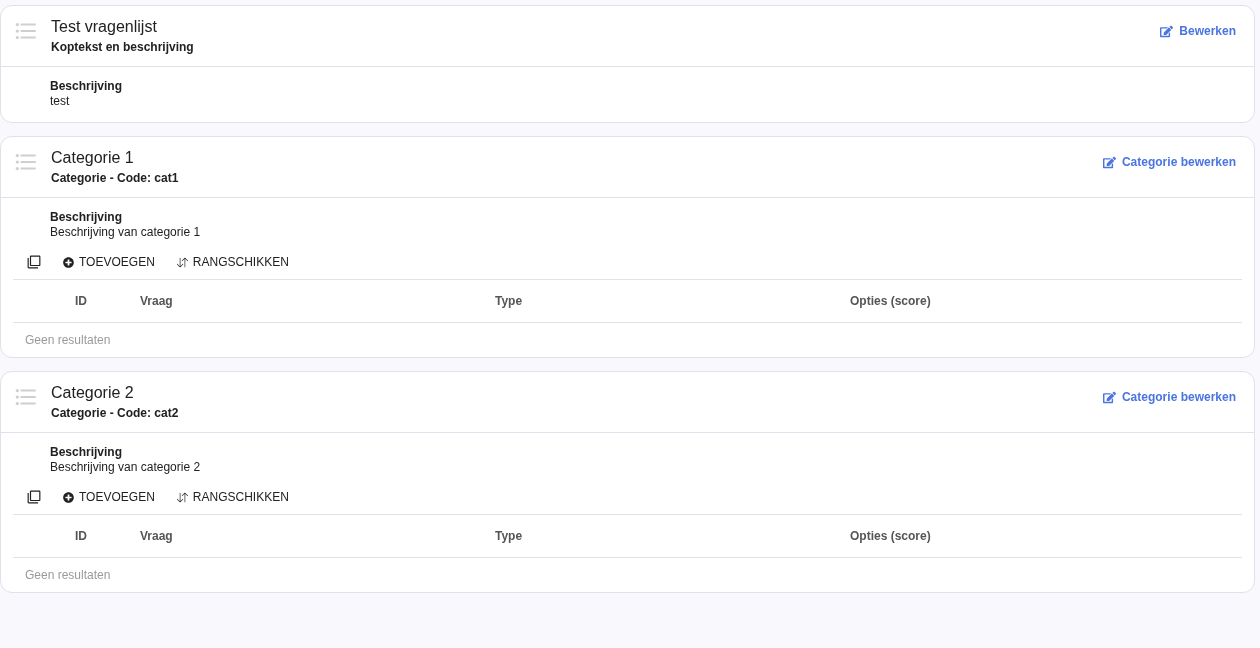  What do you see at coordinates (60, 101) in the screenshot?
I see `description-text: test` at bounding box center [60, 101].